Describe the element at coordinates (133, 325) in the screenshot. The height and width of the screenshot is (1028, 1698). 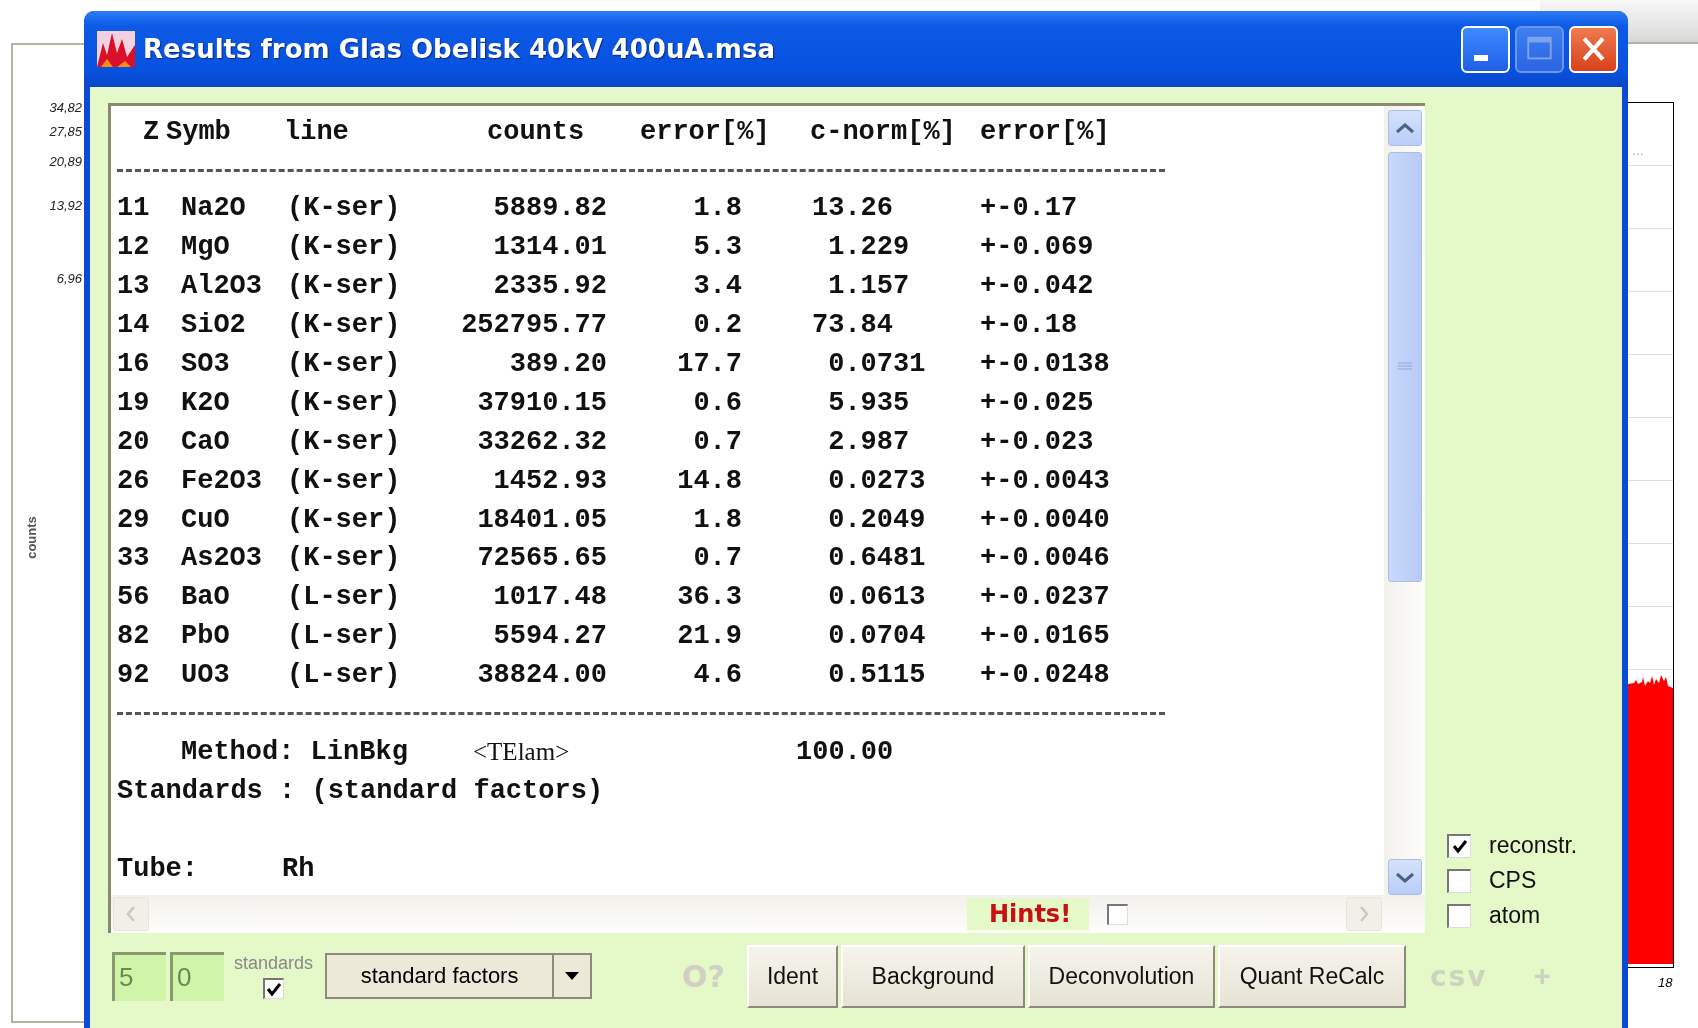
I see `table-cell: 14` at that location.